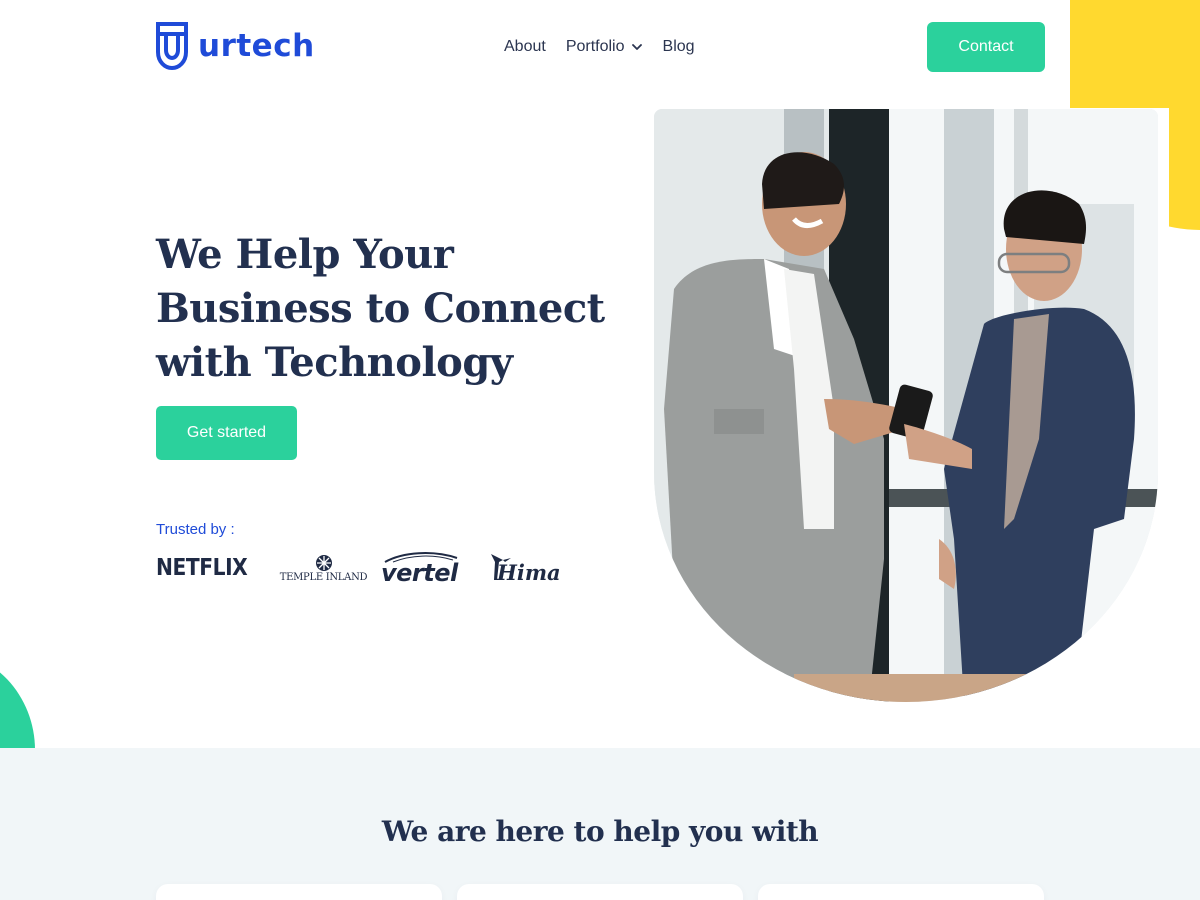 This screenshot has height=900, width=1200. I want to click on trusted-by-label: Trusted by :, so click(195, 529).